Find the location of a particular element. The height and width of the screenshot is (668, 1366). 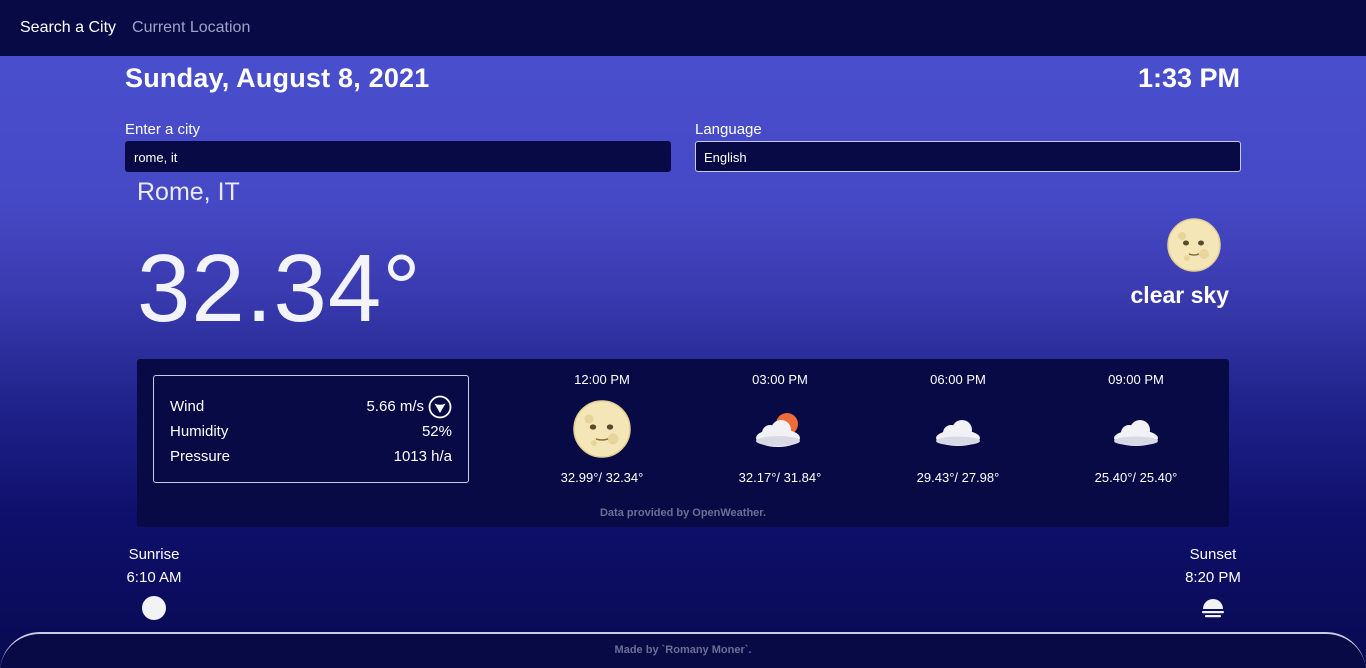

pressure-value: 1013 h/a is located at coordinates (422, 456).